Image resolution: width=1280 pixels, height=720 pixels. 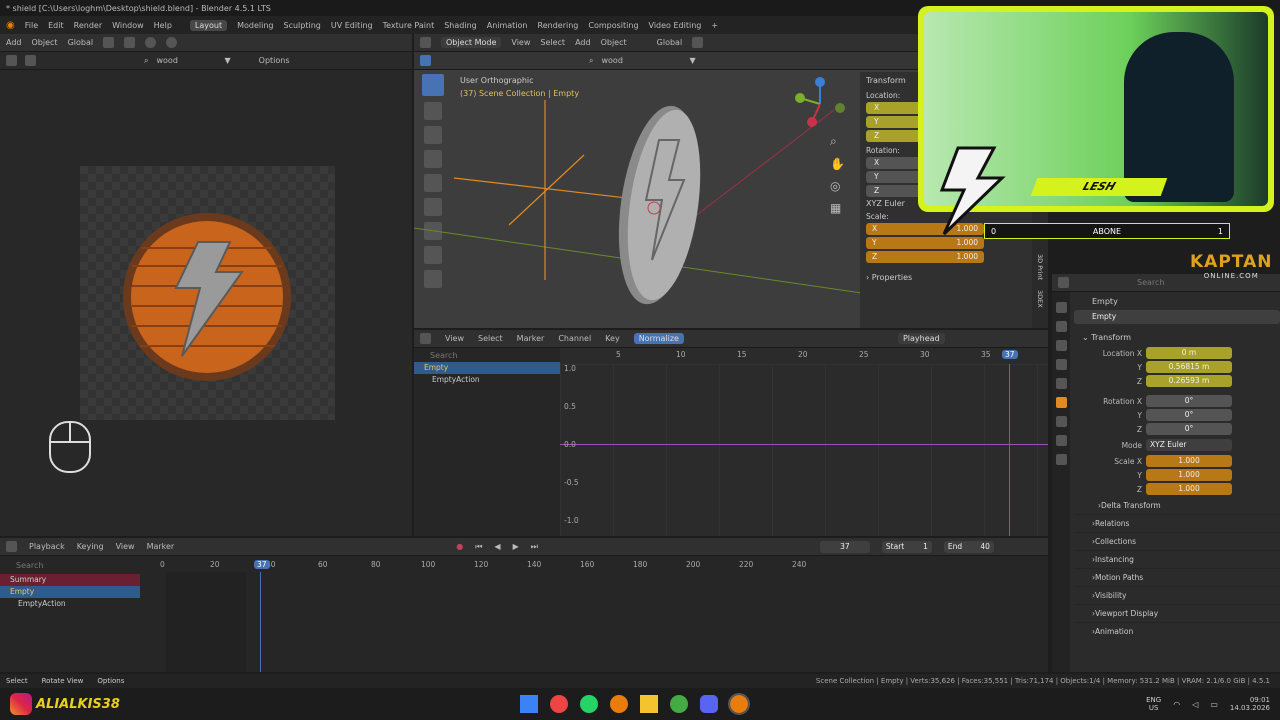 I want to click on prev-key-icon: ◀, so click(x=497, y=546).